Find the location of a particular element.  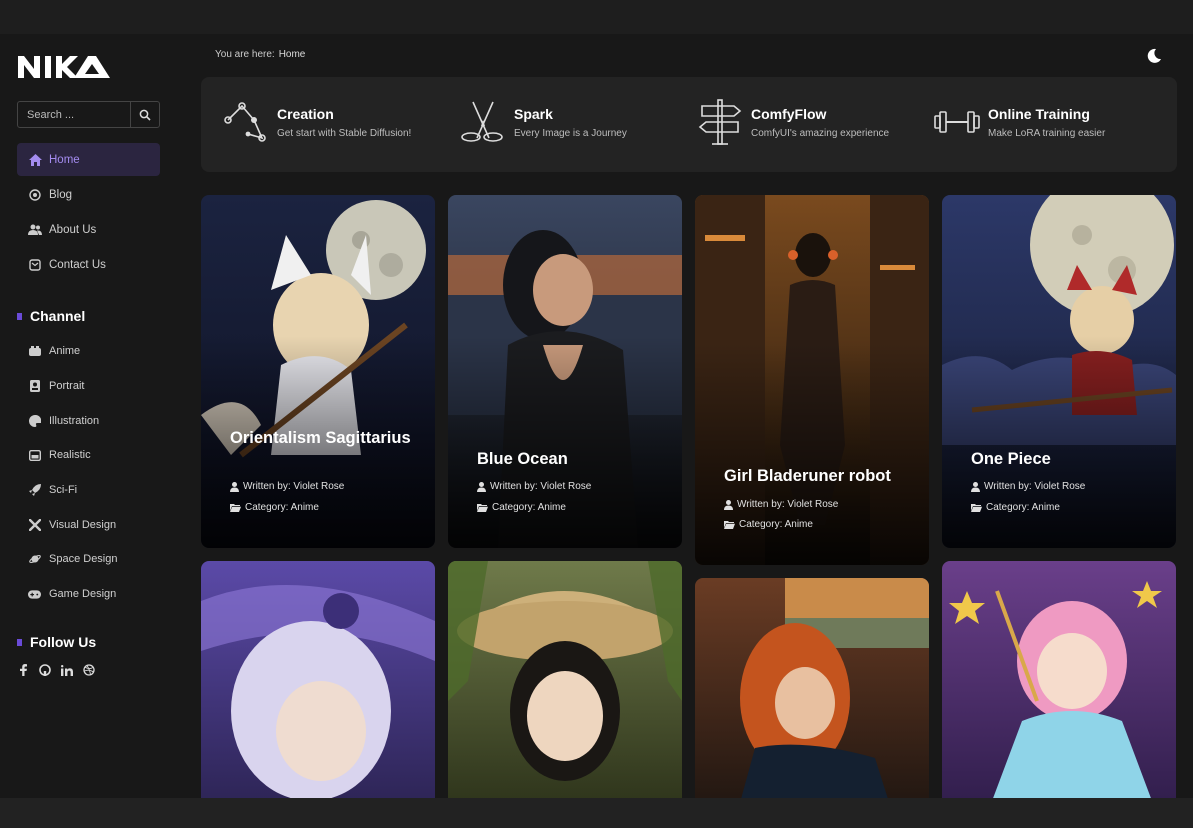

rocket-icon is located at coordinates (34, 490).